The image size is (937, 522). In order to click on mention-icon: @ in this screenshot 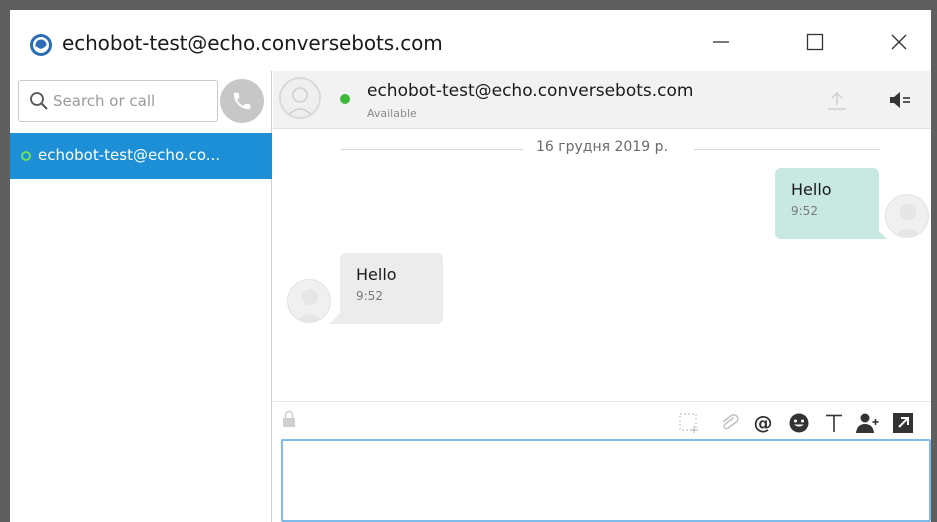, I will do `click(763, 423)`.